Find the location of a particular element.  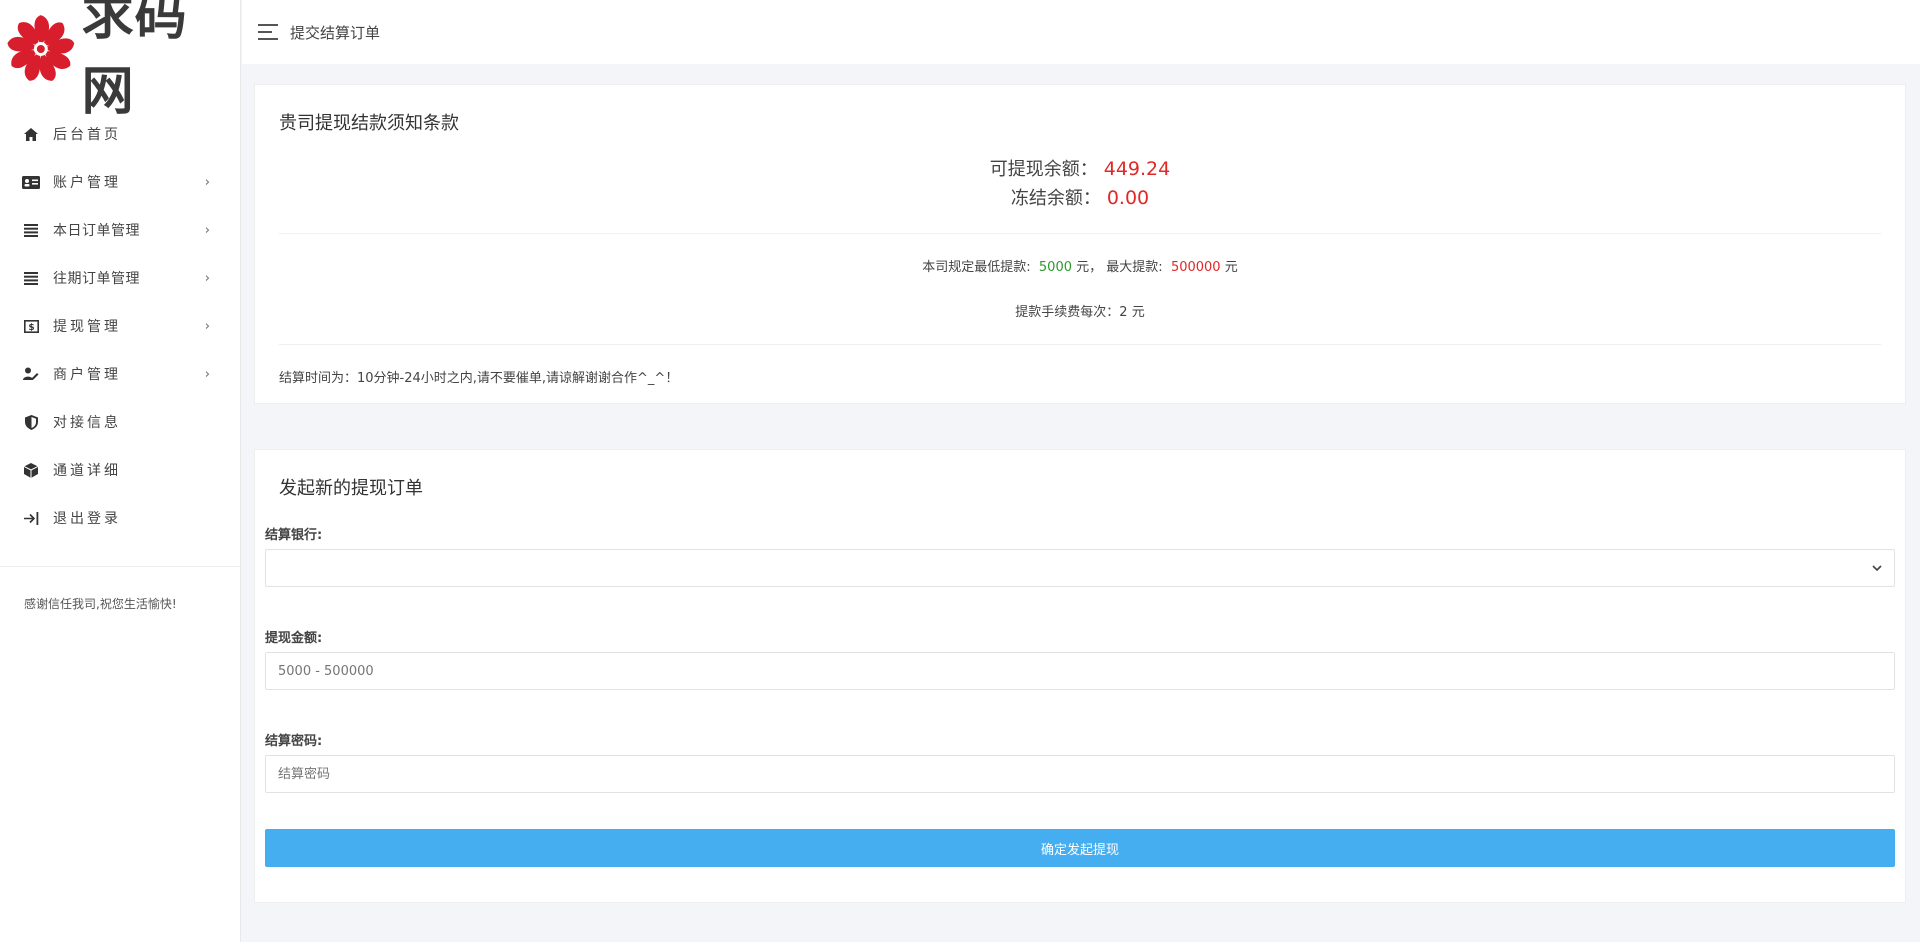

home-icon is located at coordinates (31, 134).